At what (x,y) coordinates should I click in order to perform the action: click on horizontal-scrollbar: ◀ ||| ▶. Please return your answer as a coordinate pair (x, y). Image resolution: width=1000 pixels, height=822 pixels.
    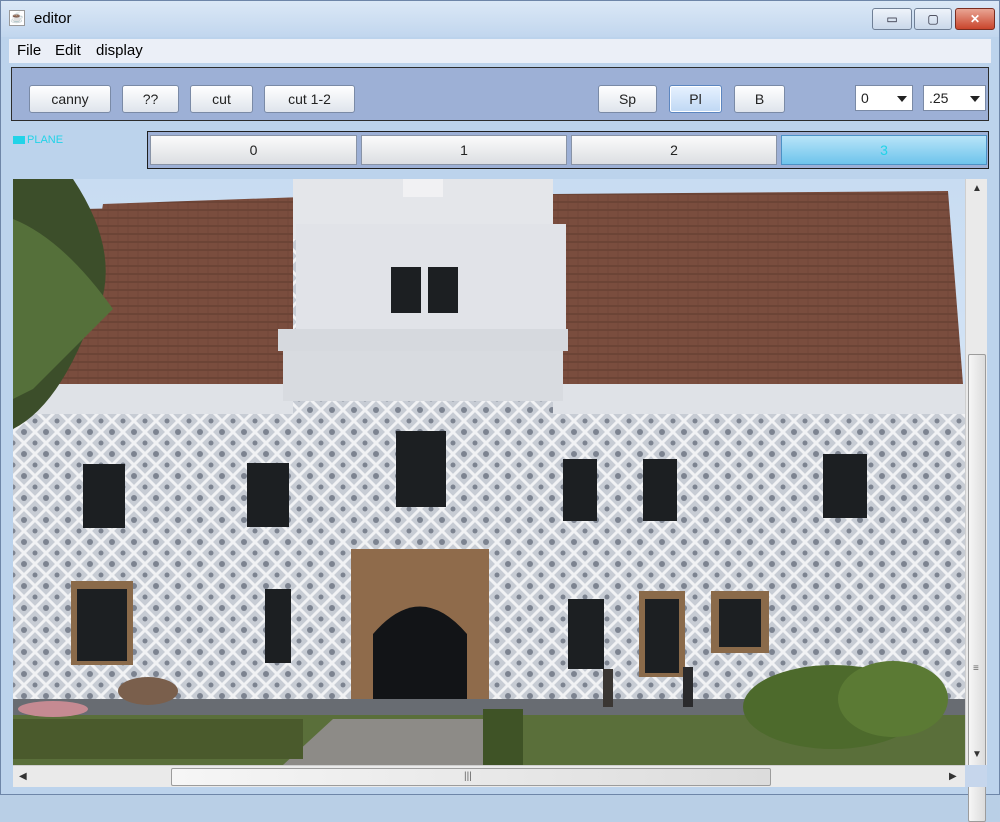
    Looking at the image, I should click on (489, 776).